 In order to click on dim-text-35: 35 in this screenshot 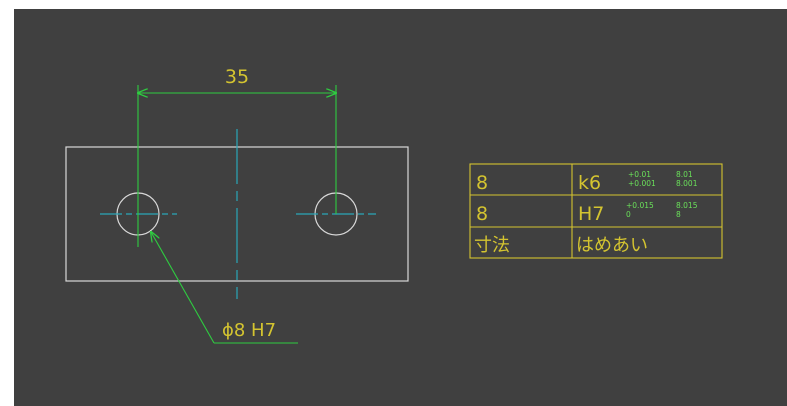, I will do `click(237, 77)`.